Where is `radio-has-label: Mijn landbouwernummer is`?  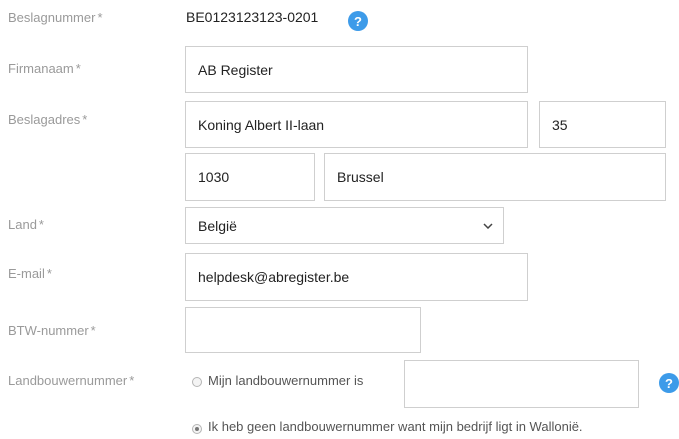 radio-has-label: Mijn landbouwernummer is is located at coordinates (286, 380).